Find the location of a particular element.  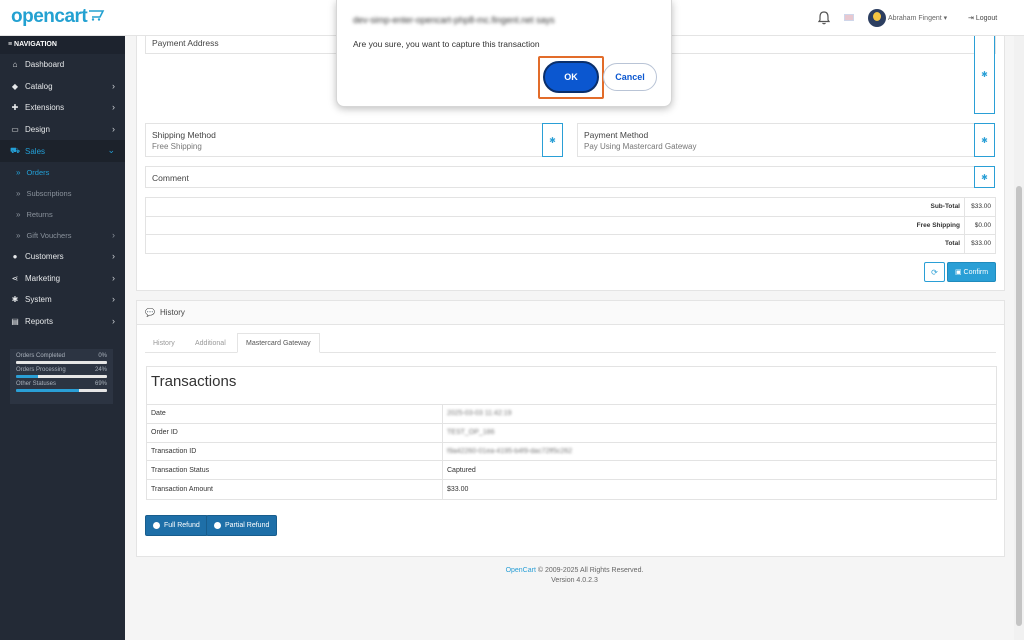

table-row: Sub-Total $33.00 is located at coordinates (570, 207).